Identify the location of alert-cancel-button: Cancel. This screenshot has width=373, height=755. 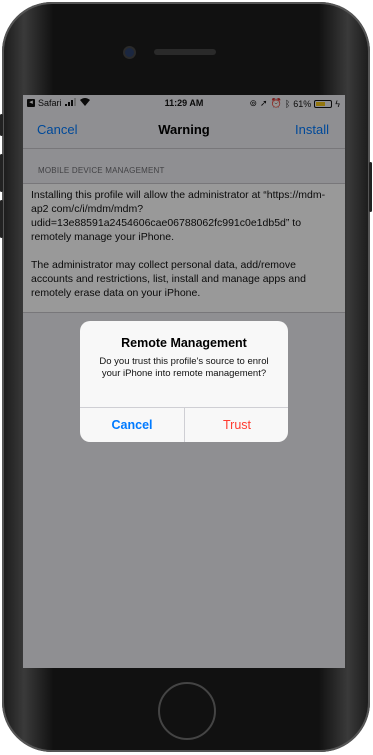
(132, 425).